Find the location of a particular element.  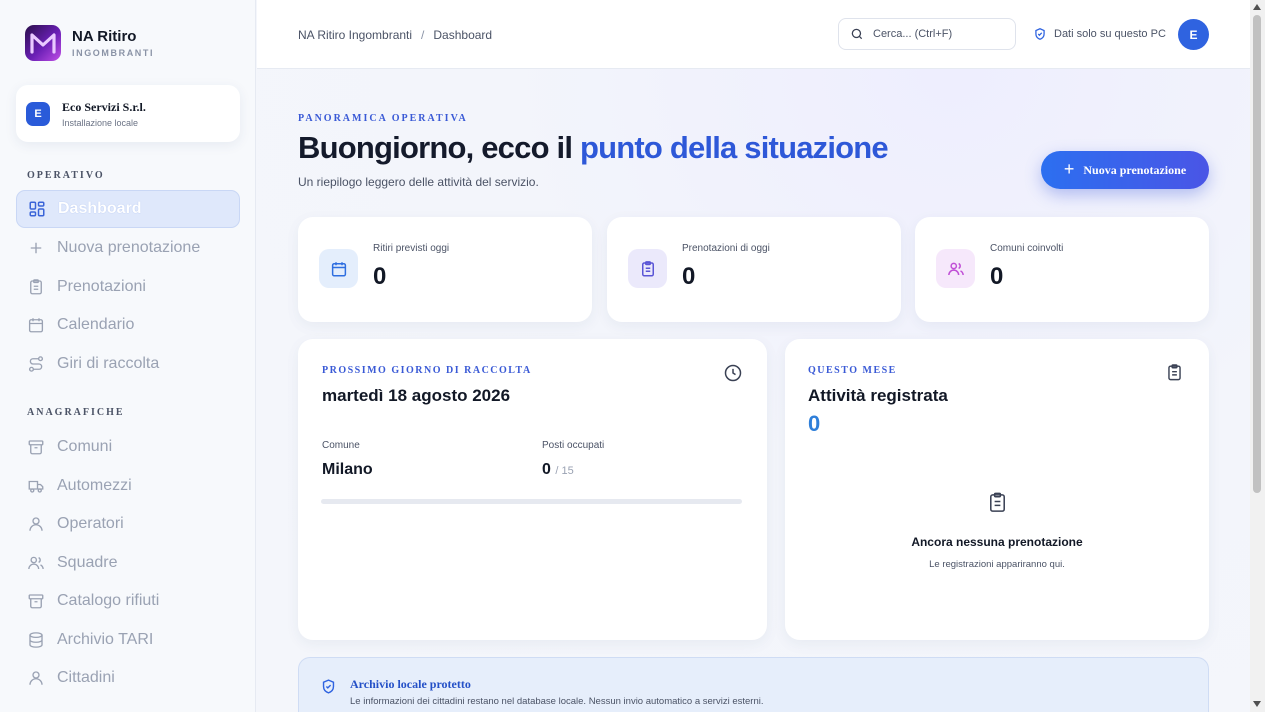

sidebar-item-label: Automezzi is located at coordinates (94, 485).